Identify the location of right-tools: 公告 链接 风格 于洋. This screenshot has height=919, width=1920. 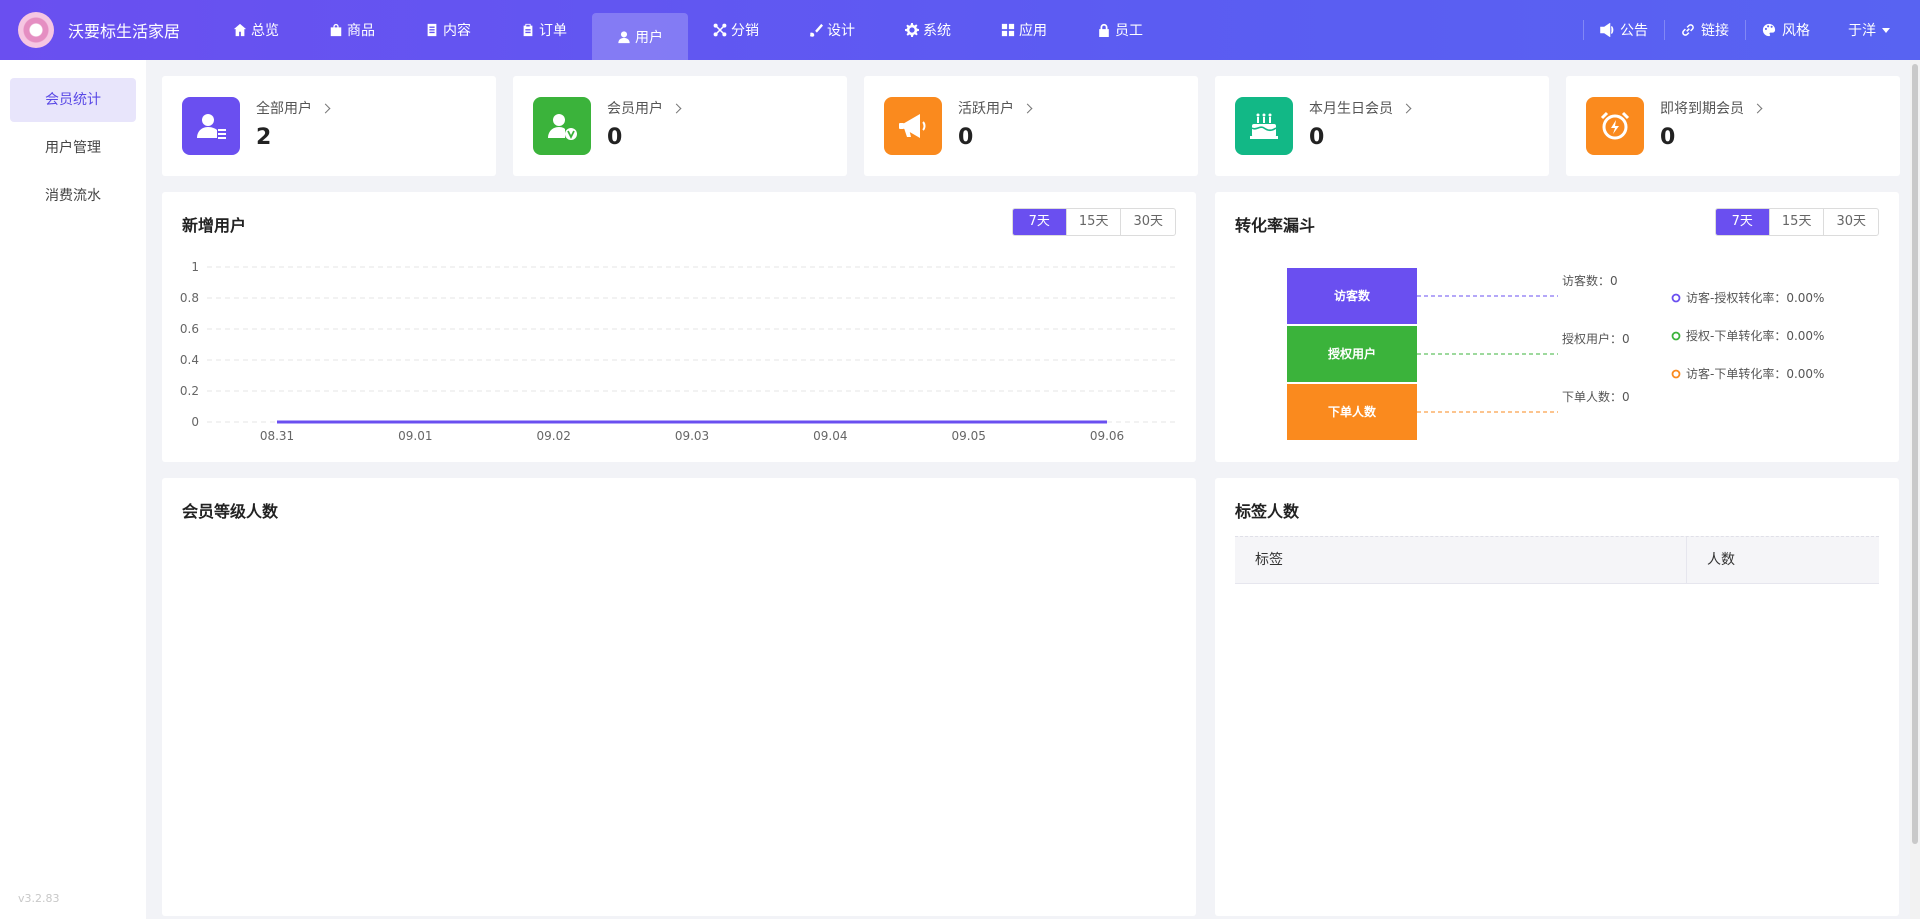
(1751, 30).